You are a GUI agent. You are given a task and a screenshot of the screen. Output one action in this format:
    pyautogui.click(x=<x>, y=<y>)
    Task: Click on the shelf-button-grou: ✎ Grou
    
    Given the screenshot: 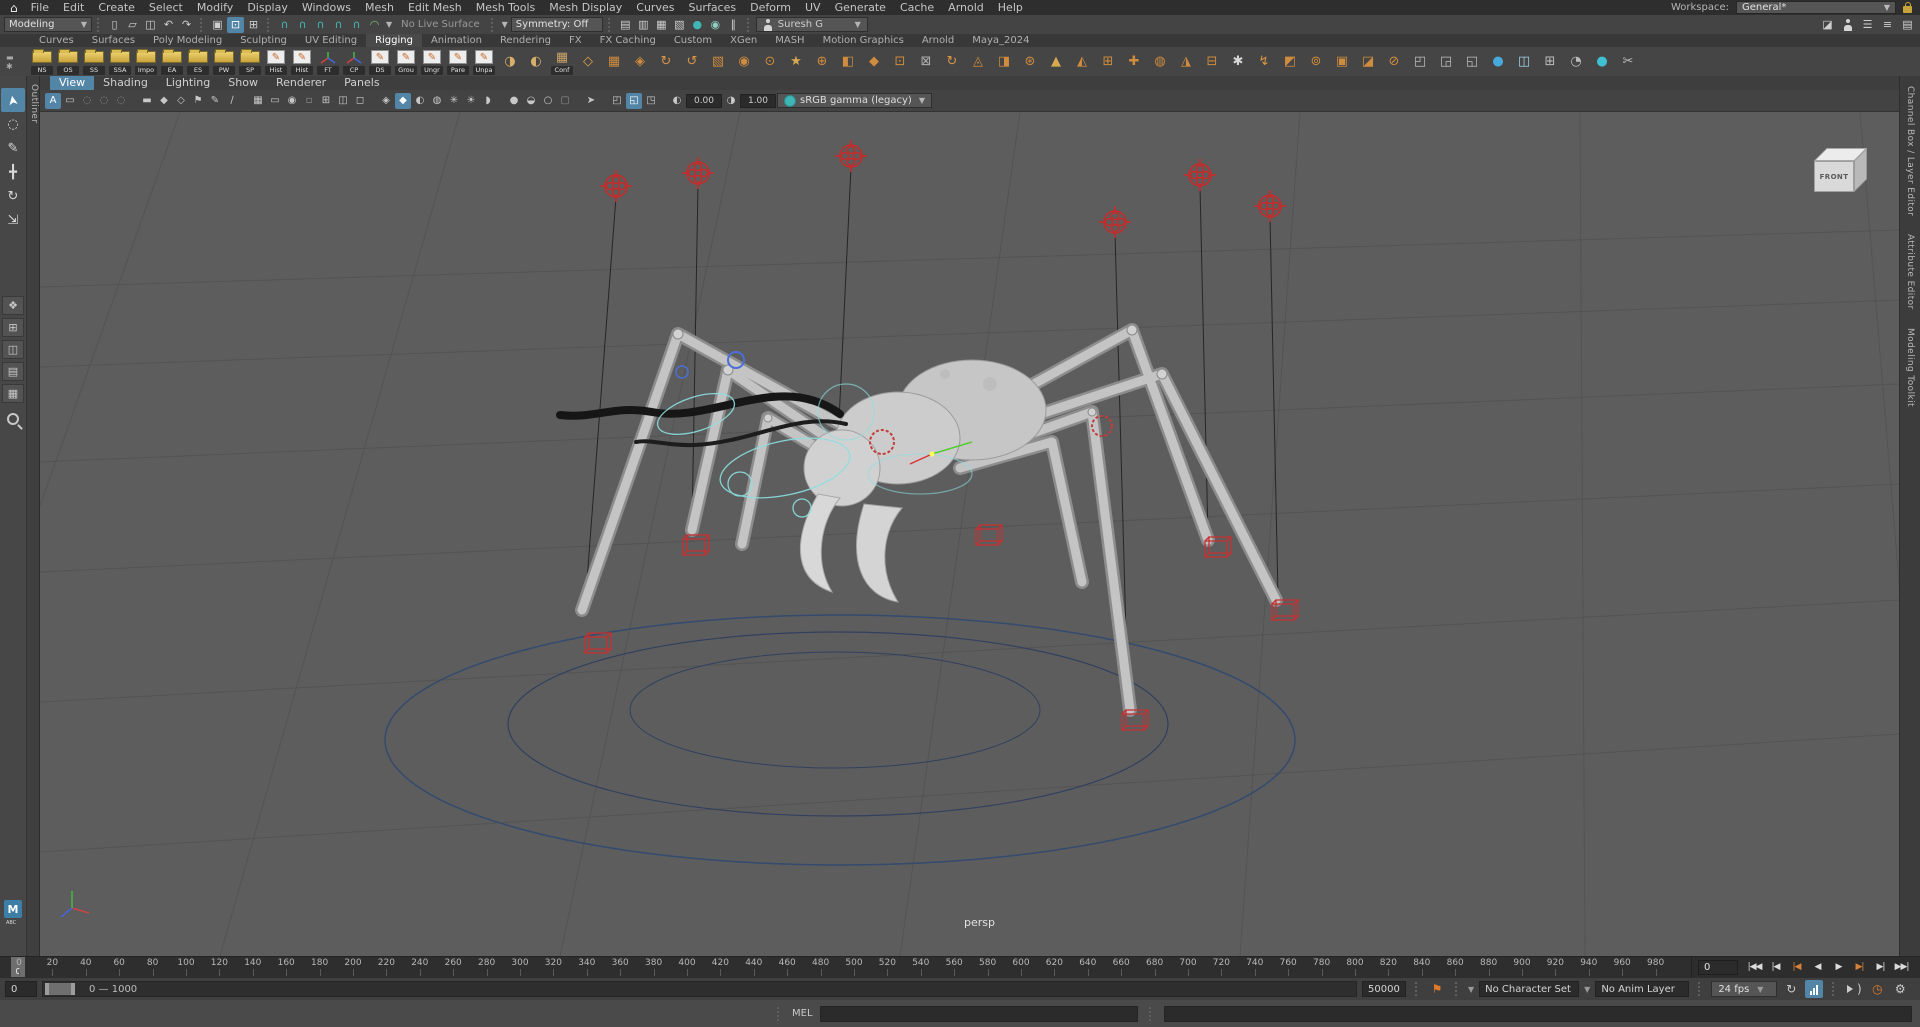 What is the action you would take?
    pyautogui.click(x=406, y=62)
    